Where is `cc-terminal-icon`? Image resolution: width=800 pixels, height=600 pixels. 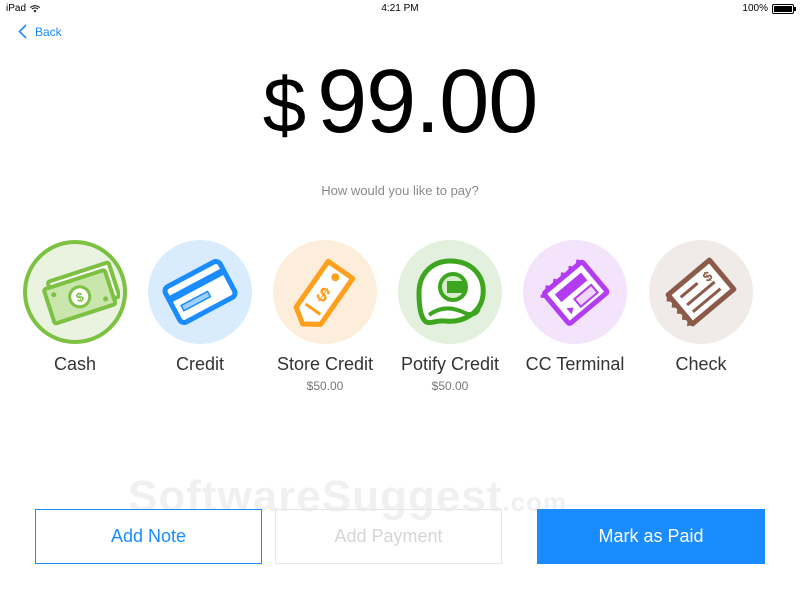 cc-terminal-icon is located at coordinates (575, 292).